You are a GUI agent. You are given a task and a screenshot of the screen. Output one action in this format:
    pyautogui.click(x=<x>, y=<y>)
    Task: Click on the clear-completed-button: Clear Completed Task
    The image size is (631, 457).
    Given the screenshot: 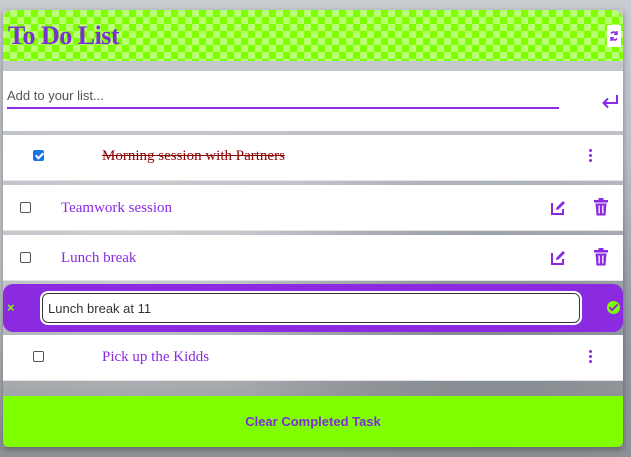 What is the action you would take?
    pyautogui.click(x=313, y=421)
    